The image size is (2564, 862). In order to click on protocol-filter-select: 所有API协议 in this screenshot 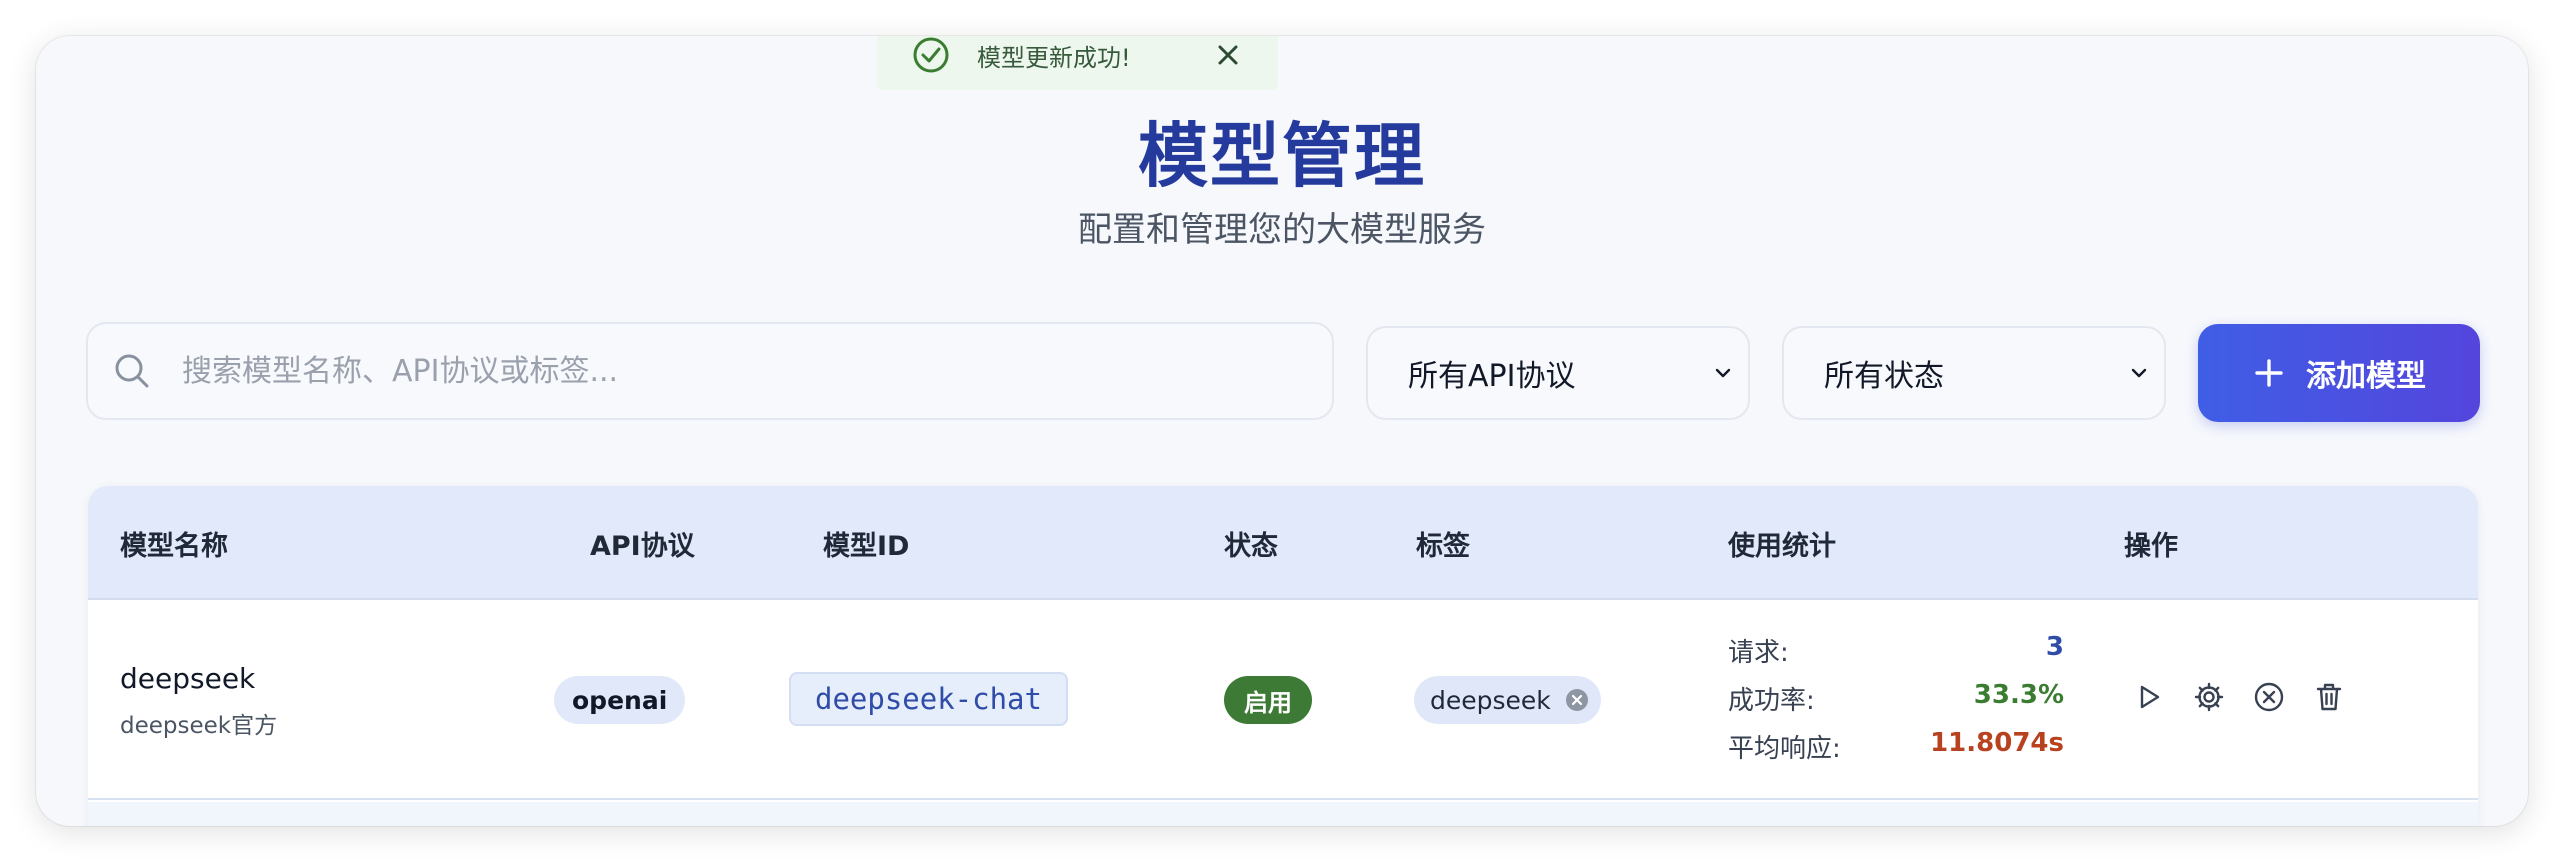, I will do `click(1558, 373)`.